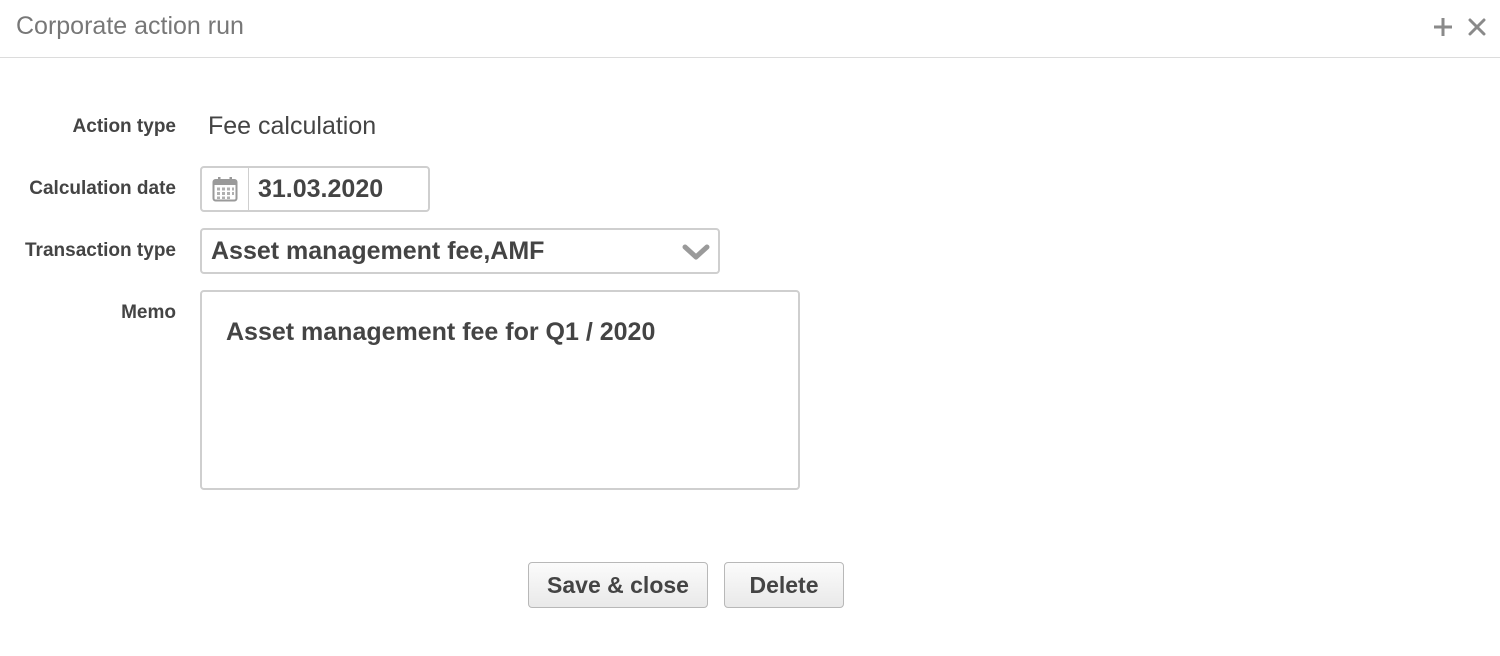 The image size is (1500, 656). I want to click on calculation-date-input: 31.03.2020, so click(320, 189).